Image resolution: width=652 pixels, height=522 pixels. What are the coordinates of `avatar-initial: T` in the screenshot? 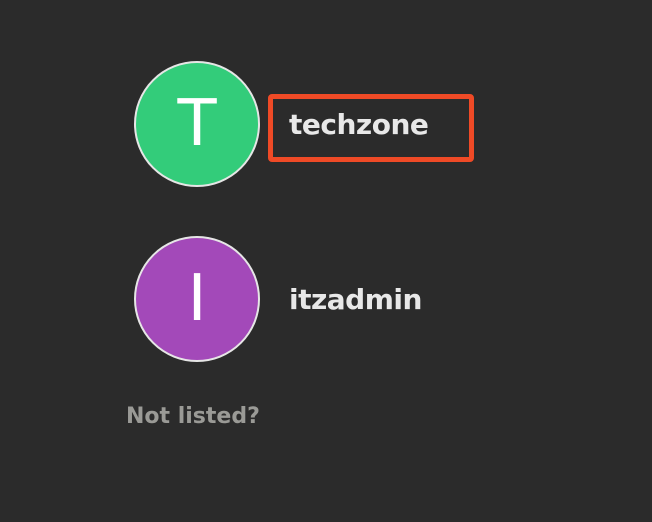 It's located at (197, 124).